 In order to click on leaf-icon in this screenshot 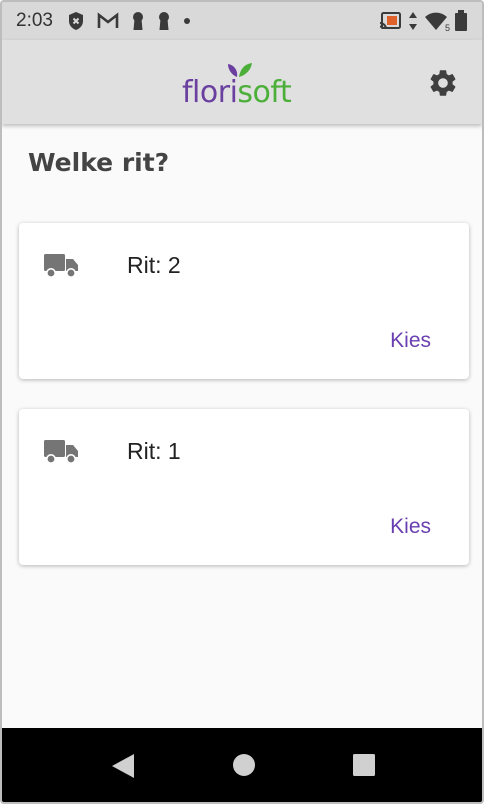, I will do `click(240, 70)`.